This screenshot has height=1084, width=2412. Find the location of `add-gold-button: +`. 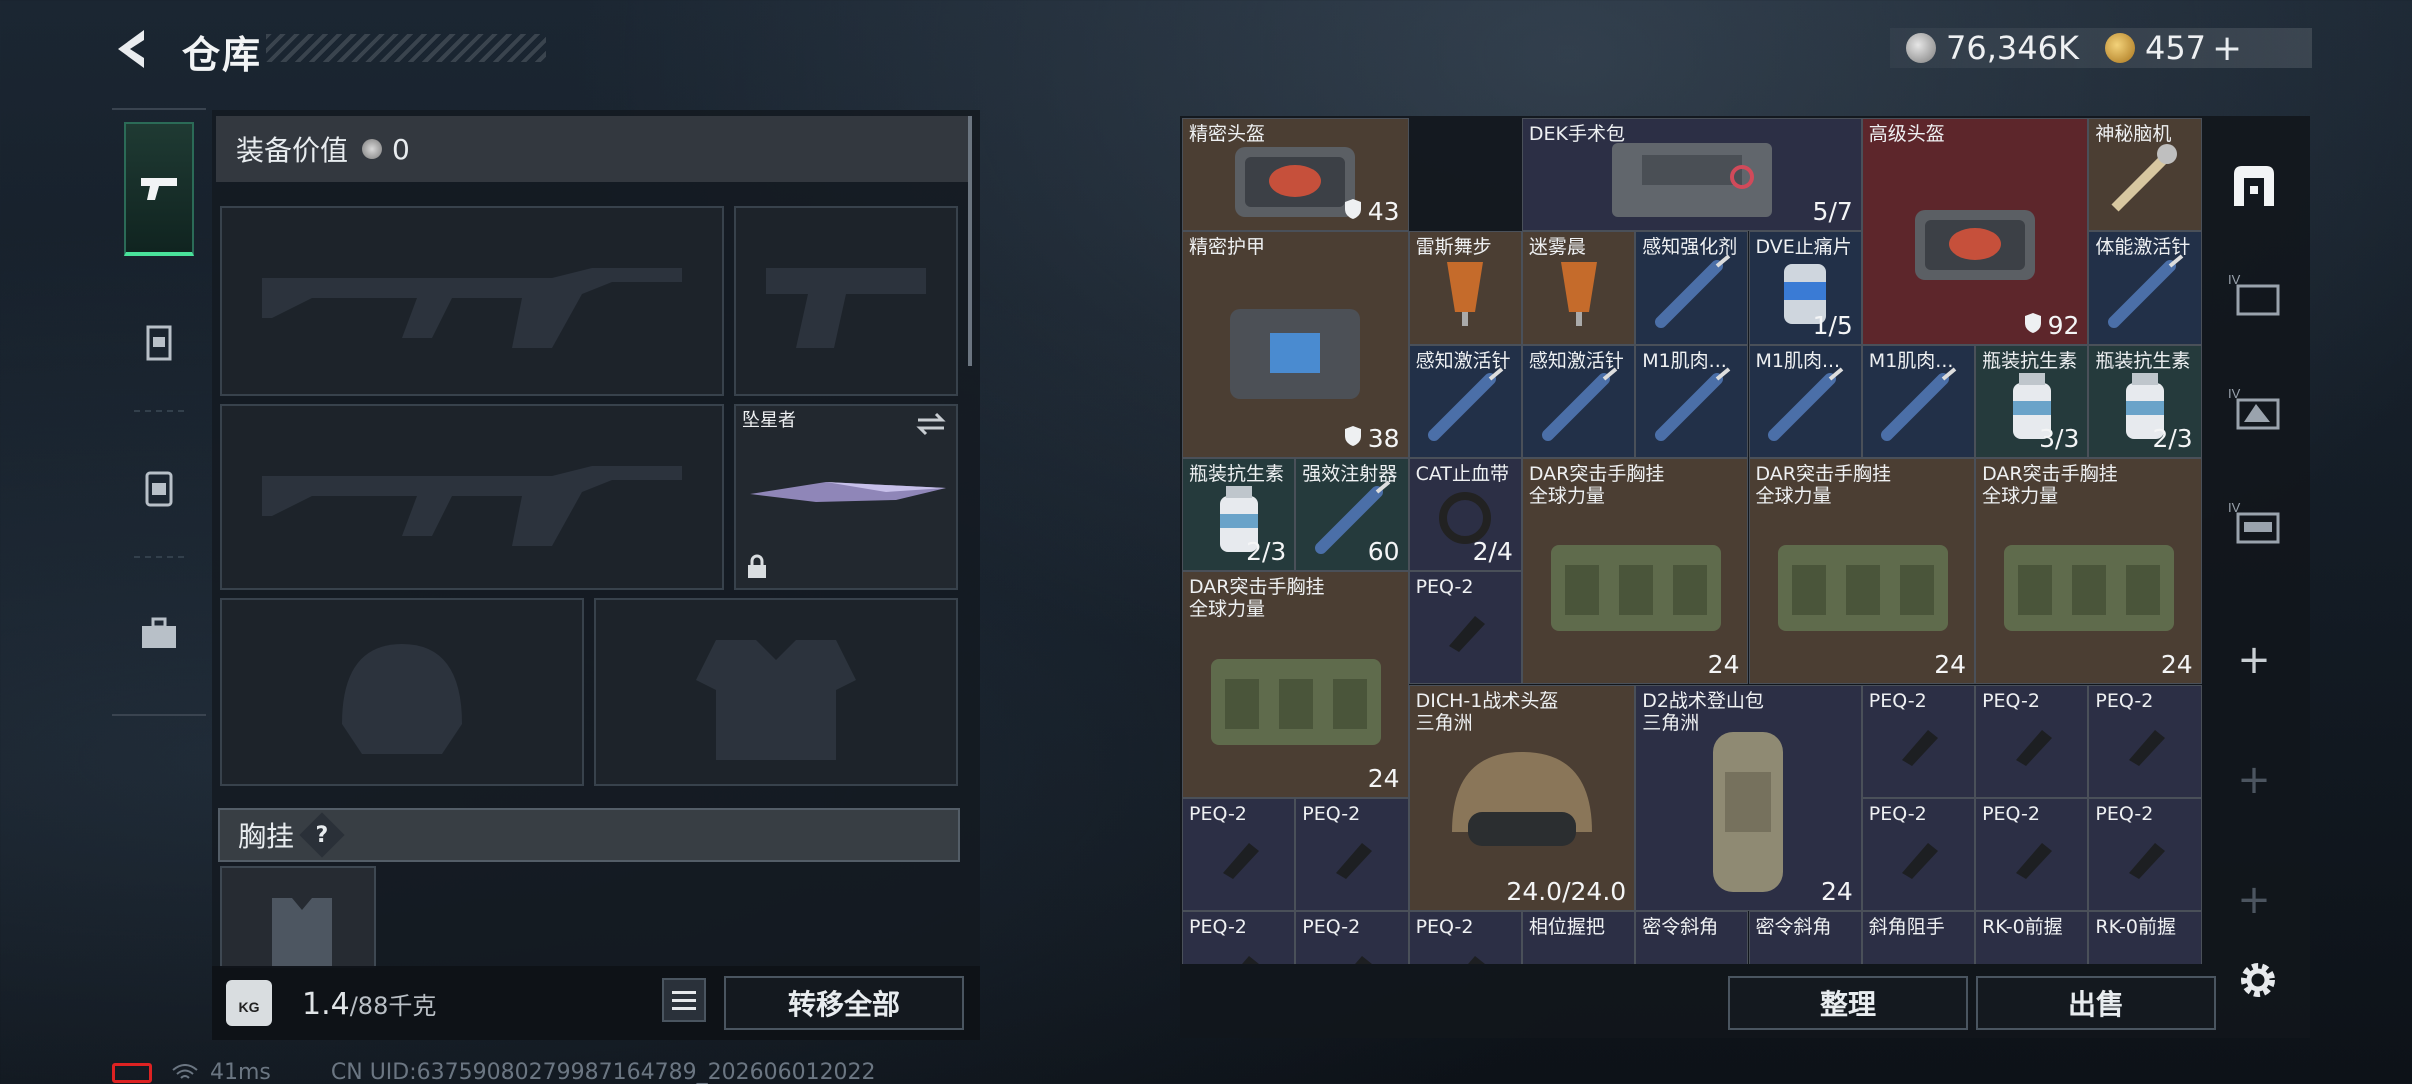

add-gold-button: + is located at coordinates (2227, 48).